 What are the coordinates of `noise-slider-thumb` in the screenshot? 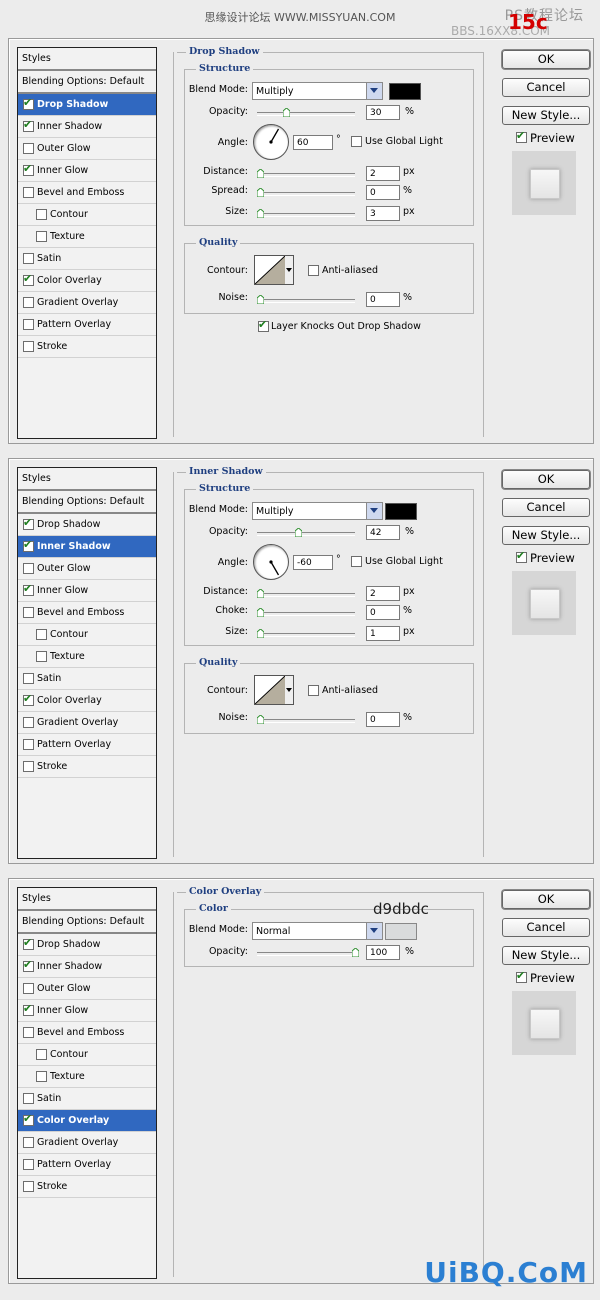 It's located at (260, 299).